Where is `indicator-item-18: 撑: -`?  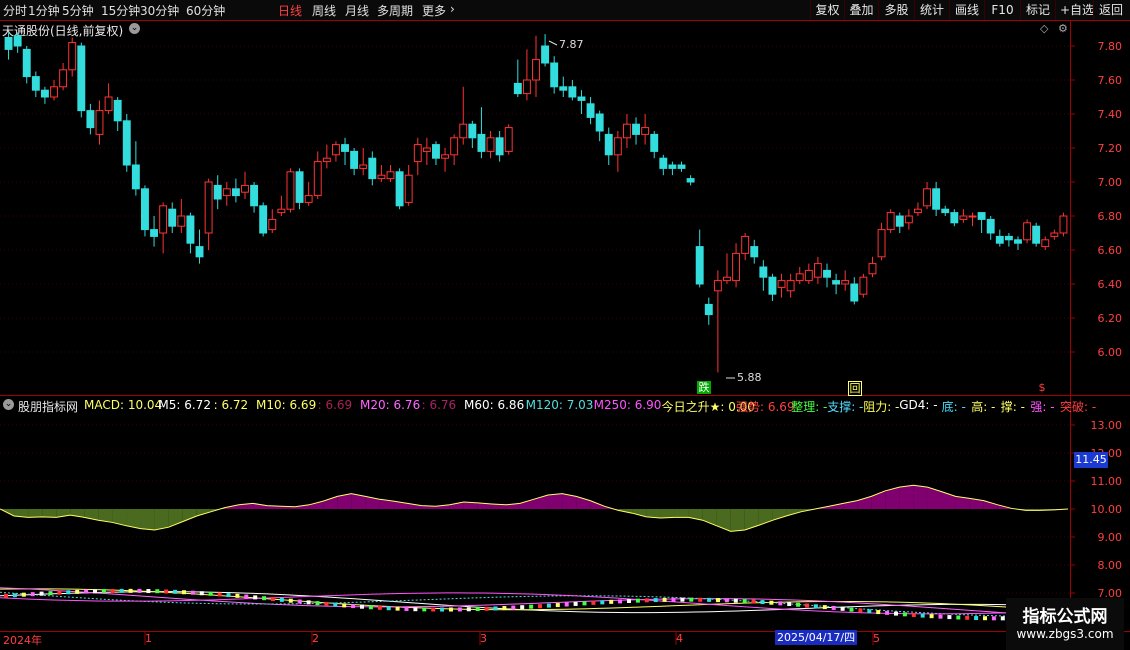 indicator-item-18: 撑: - is located at coordinates (1012, 407).